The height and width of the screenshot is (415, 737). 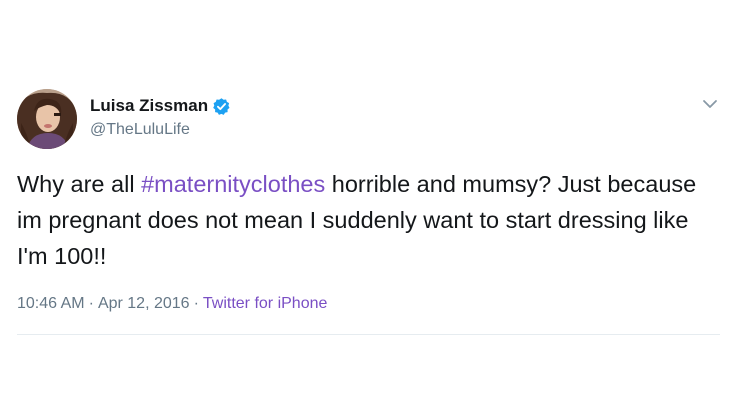 What do you see at coordinates (368, 334) in the screenshot?
I see `divider` at bounding box center [368, 334].